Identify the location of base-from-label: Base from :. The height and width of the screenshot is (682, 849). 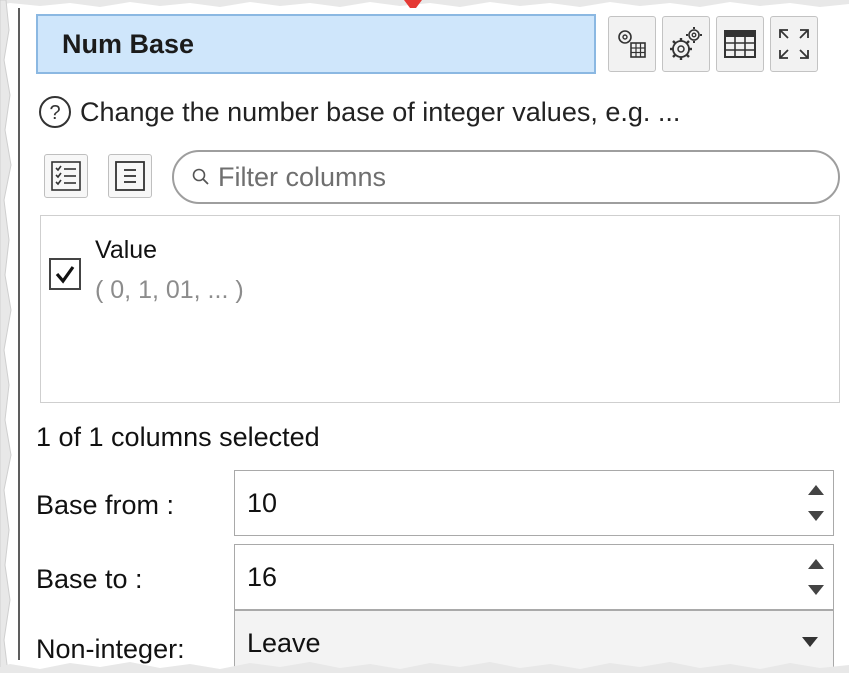
(105, 505).